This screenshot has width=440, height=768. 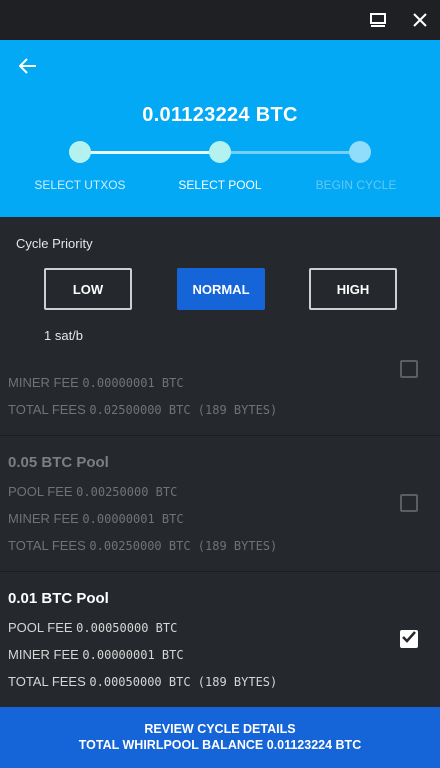 I want to click on step-connector-pending, so click(x=290, y=152).